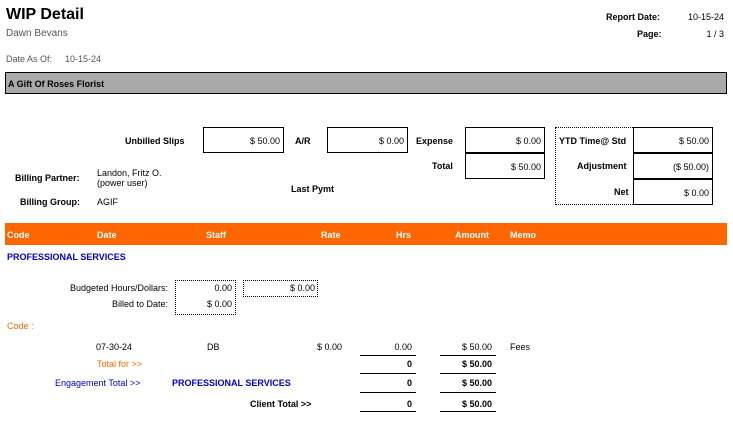 The image size is (733, 429). I want to click on unbilled-slips-label: Unbilled Slips, so click(155, 141).